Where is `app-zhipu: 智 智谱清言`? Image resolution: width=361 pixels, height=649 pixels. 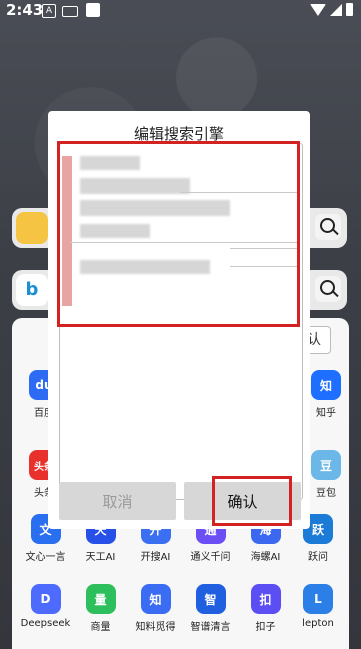
app-zhipu: 智 智谱清言 is located at coordinates (210, 608).